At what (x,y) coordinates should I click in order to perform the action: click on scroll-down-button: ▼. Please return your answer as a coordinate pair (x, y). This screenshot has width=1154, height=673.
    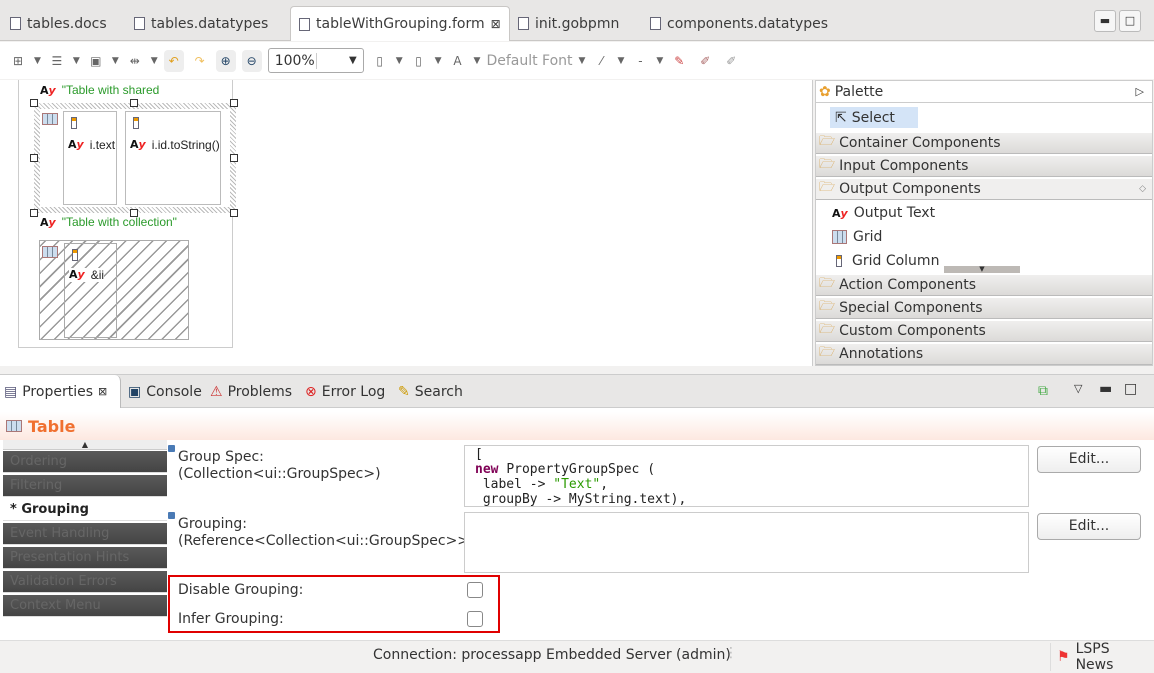
    Looking at the image, I should click on (982, 269).